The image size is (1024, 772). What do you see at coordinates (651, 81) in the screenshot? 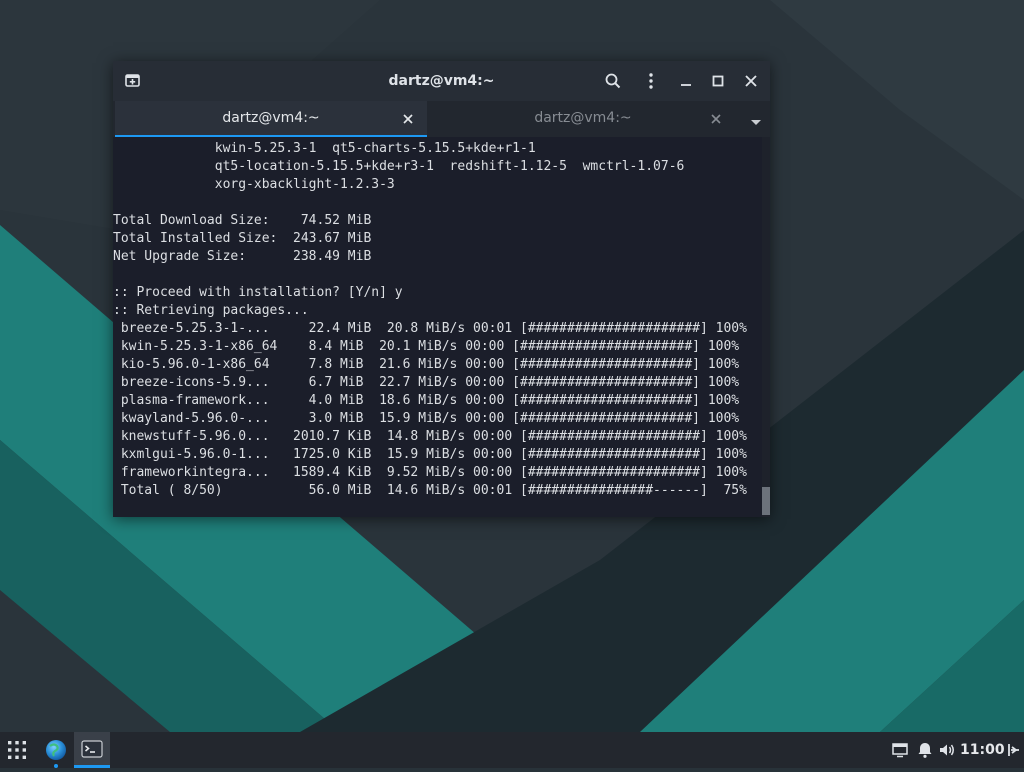
I see `menu-kebab-icon` at bounding box center [651, 81].